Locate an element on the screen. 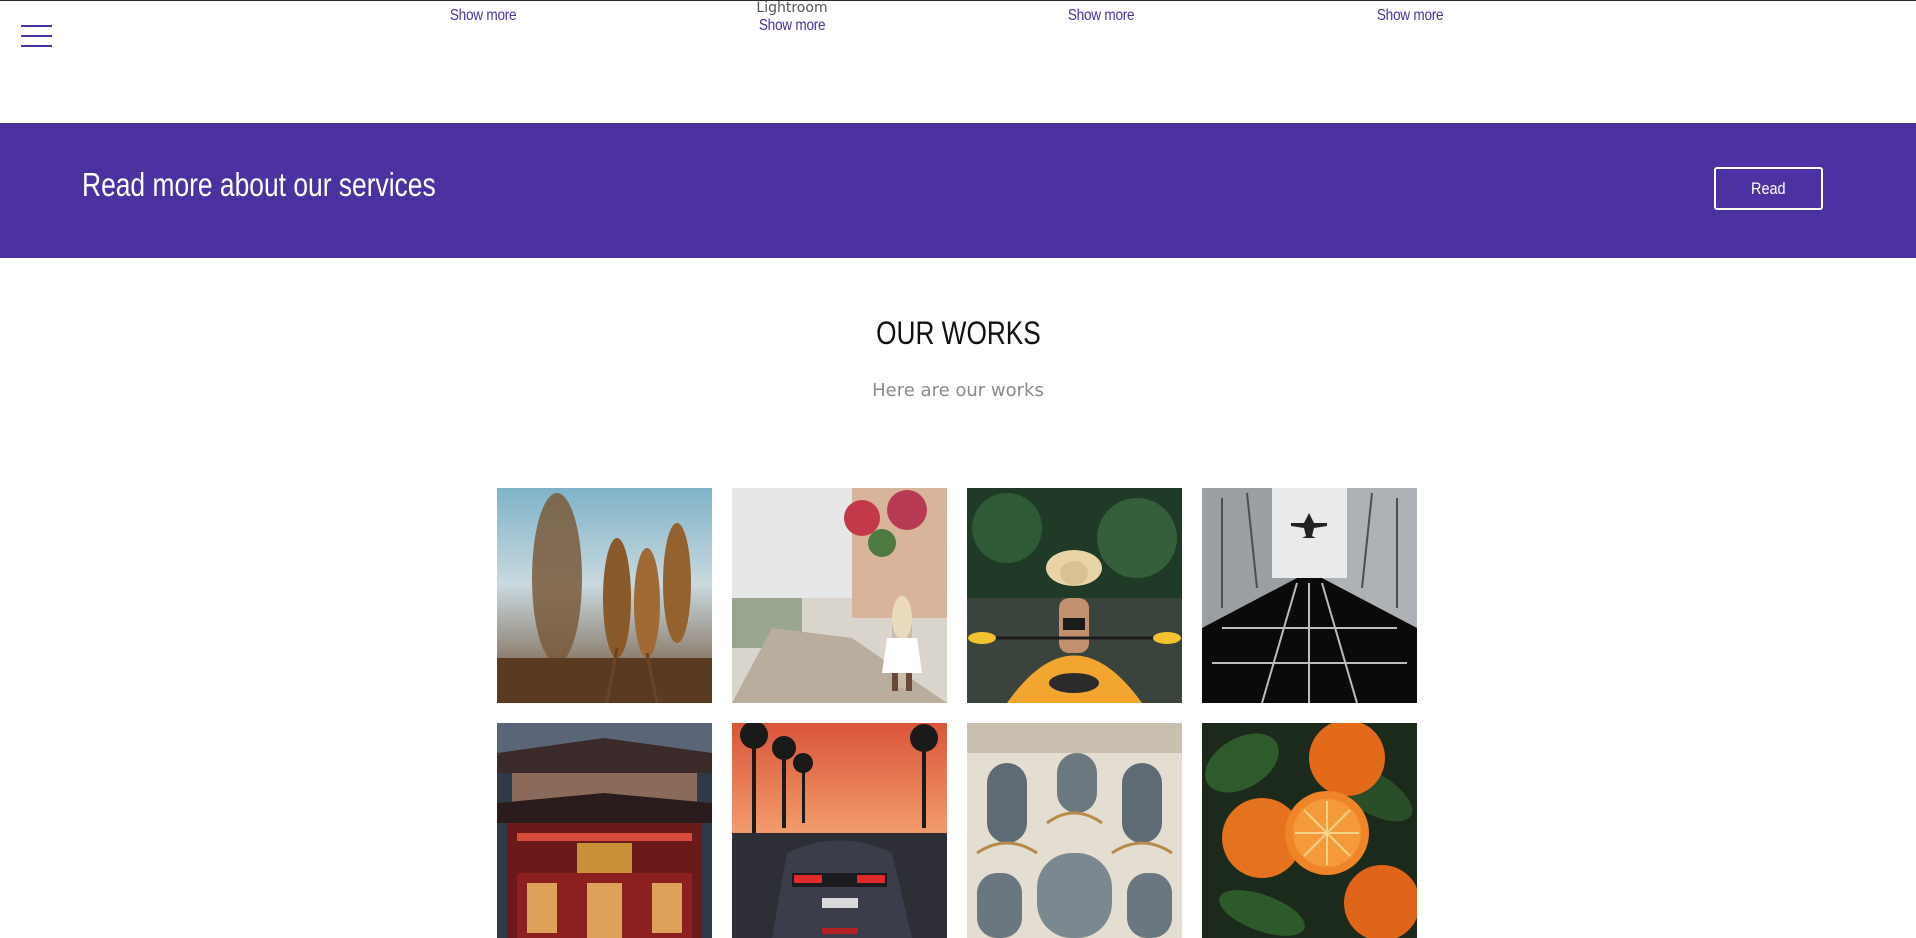 Image resolution: width=1916 pixels, height=938 pixels. wheat-image is located at coordinates (604, 595).